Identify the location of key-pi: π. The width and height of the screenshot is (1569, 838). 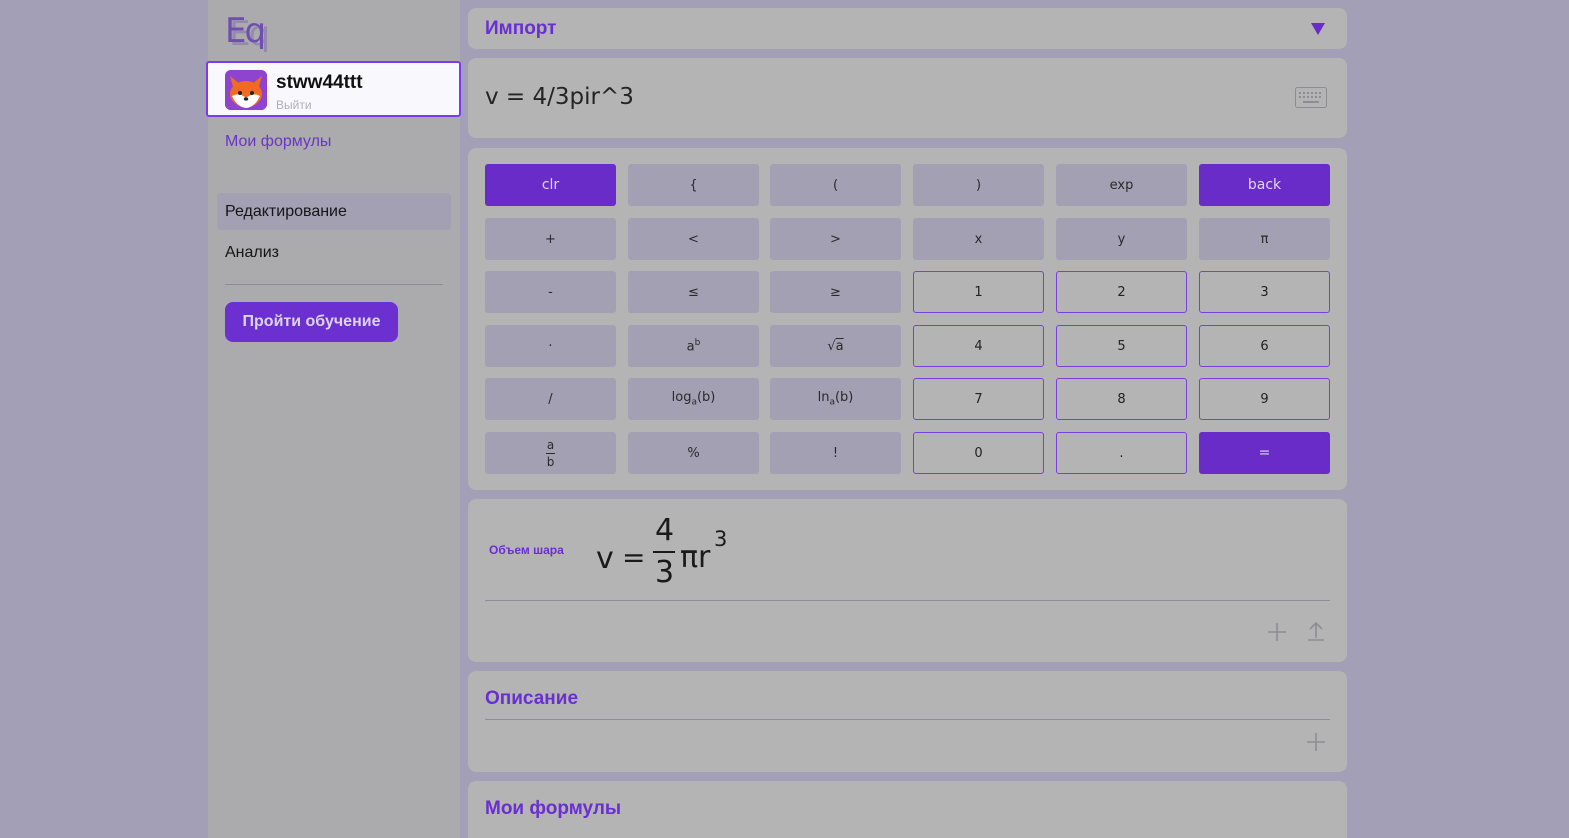
(1264, 239).